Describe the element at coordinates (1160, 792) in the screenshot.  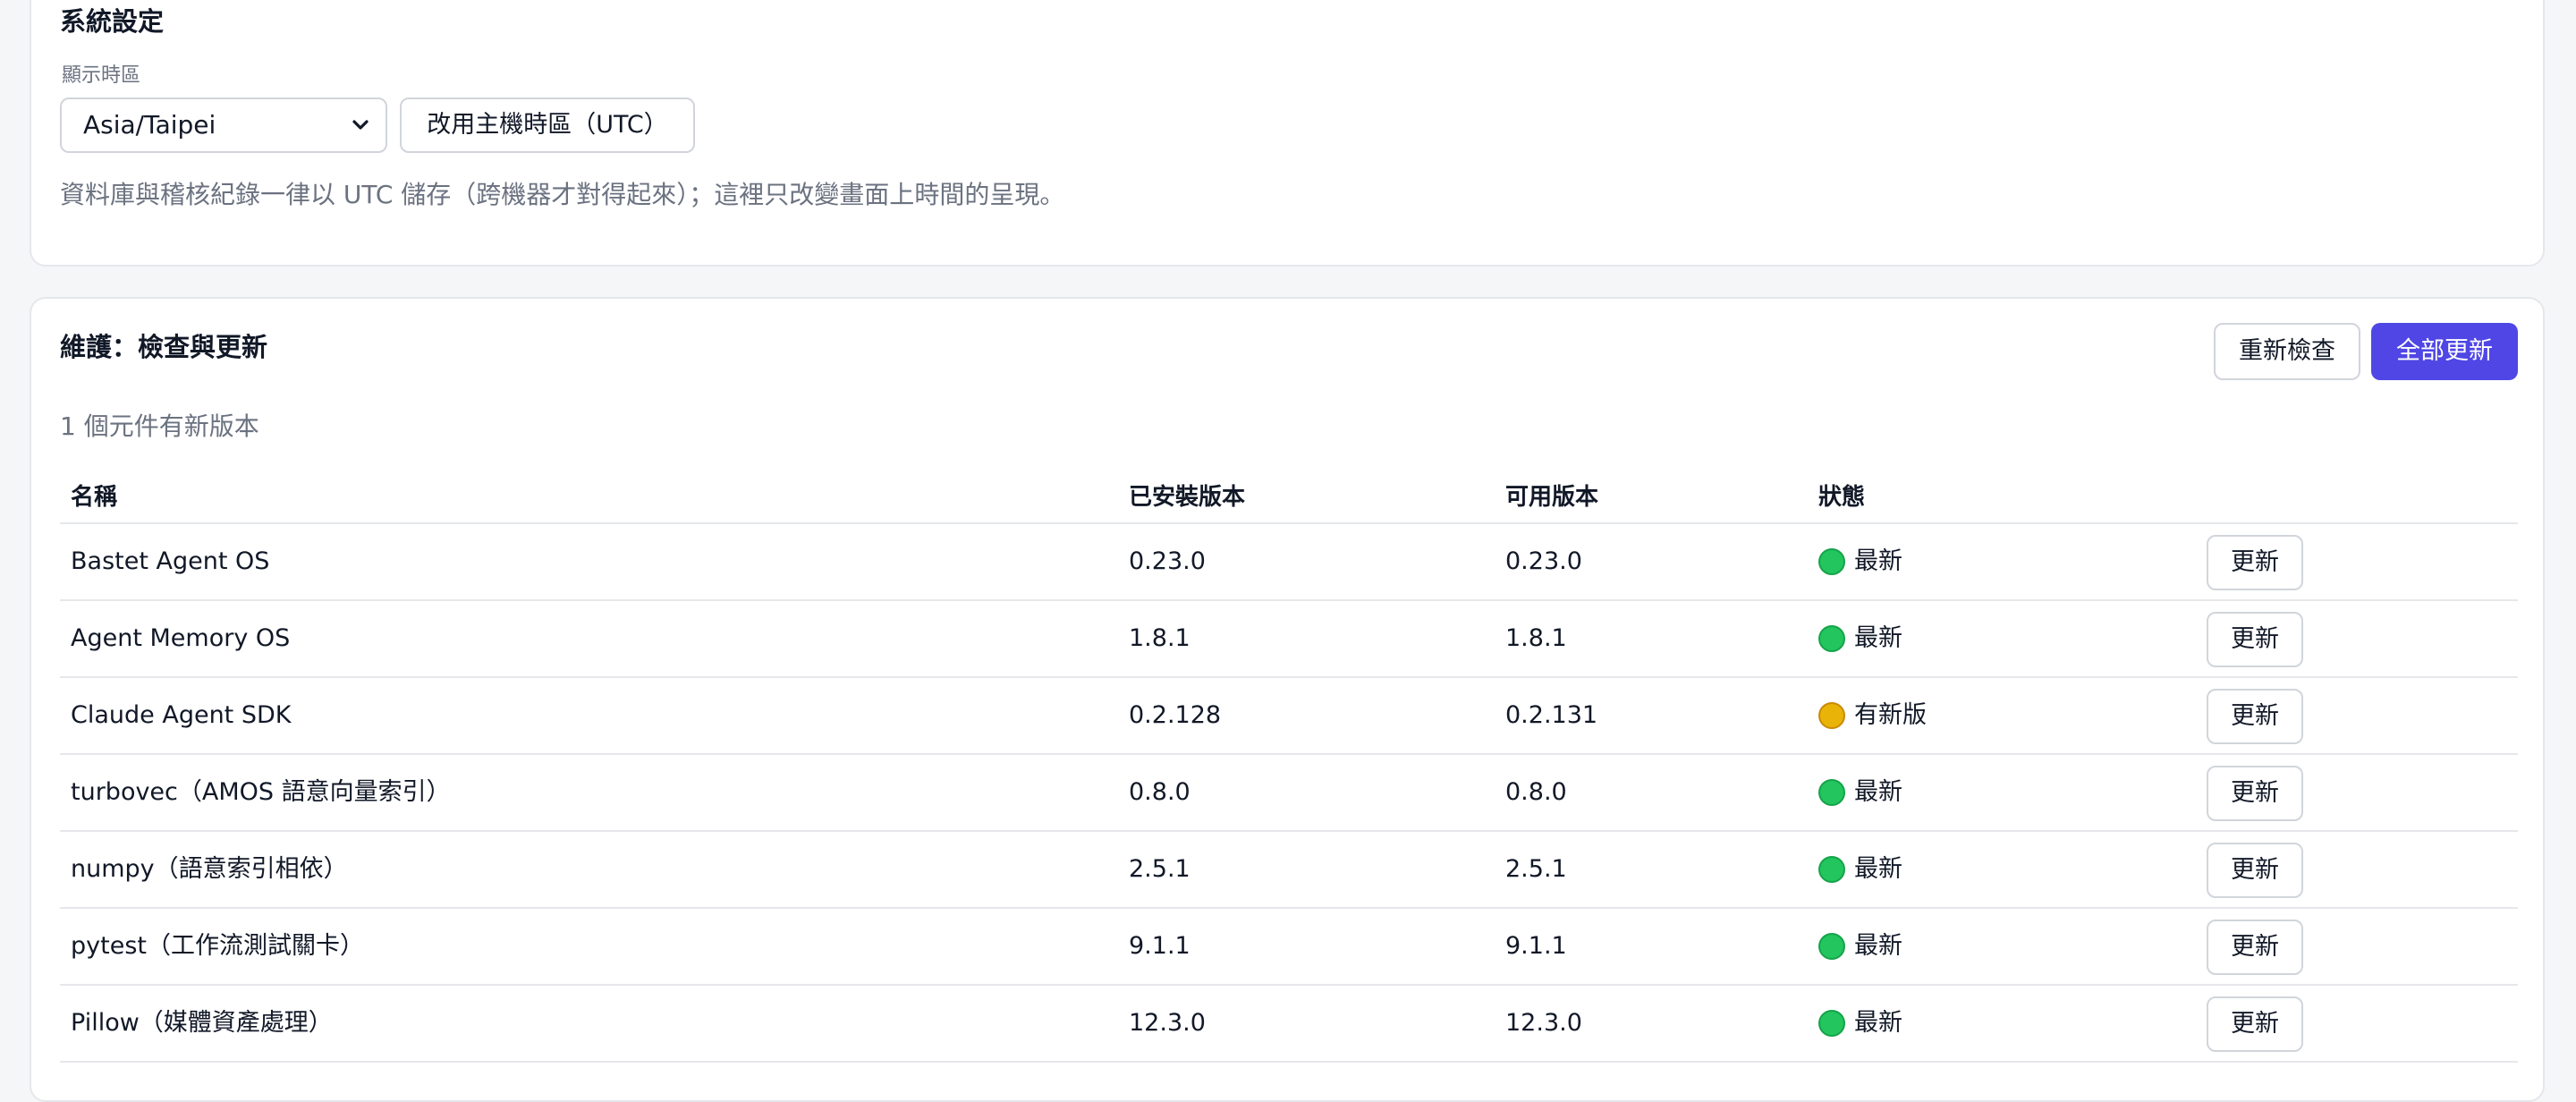
I see `installed-version: 0.8.0` at that location.